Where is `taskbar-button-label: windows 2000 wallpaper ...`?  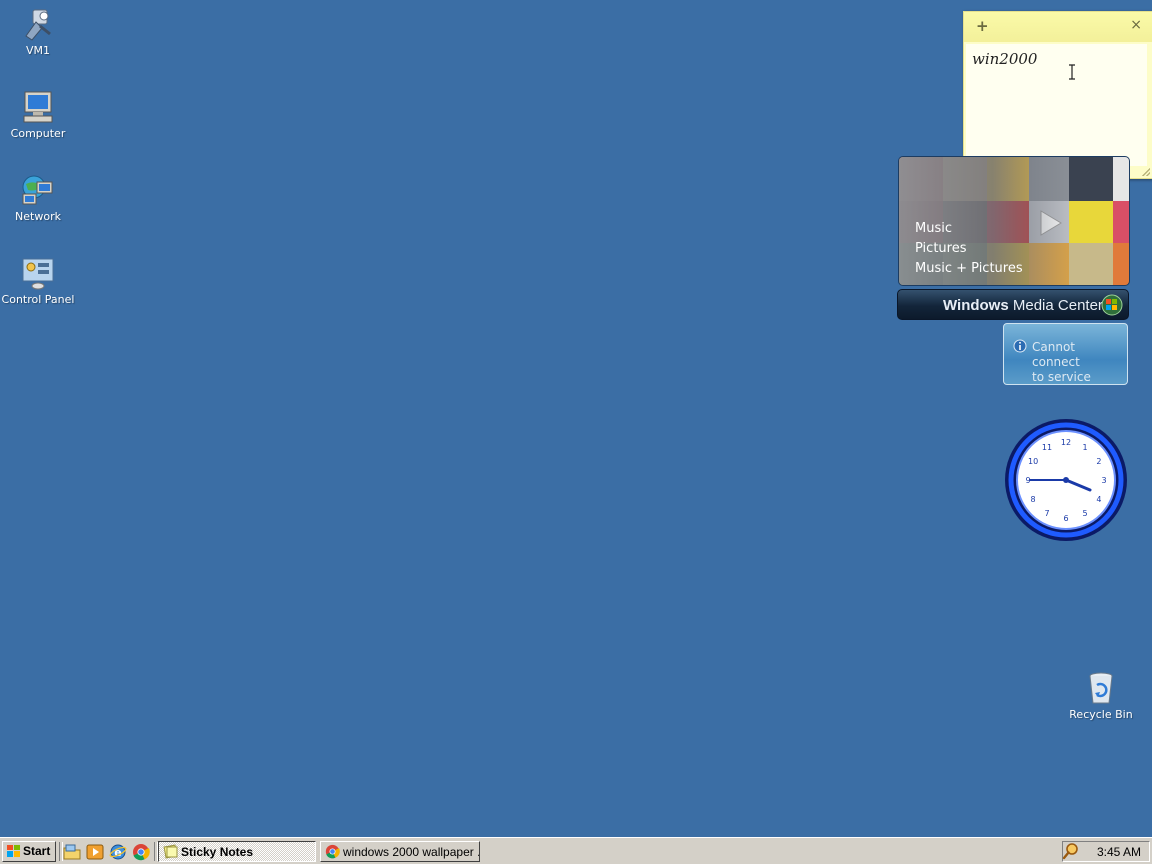
taskbar-button-label: windows 2000 wallpaper ... is located at coordinates (411, 852).